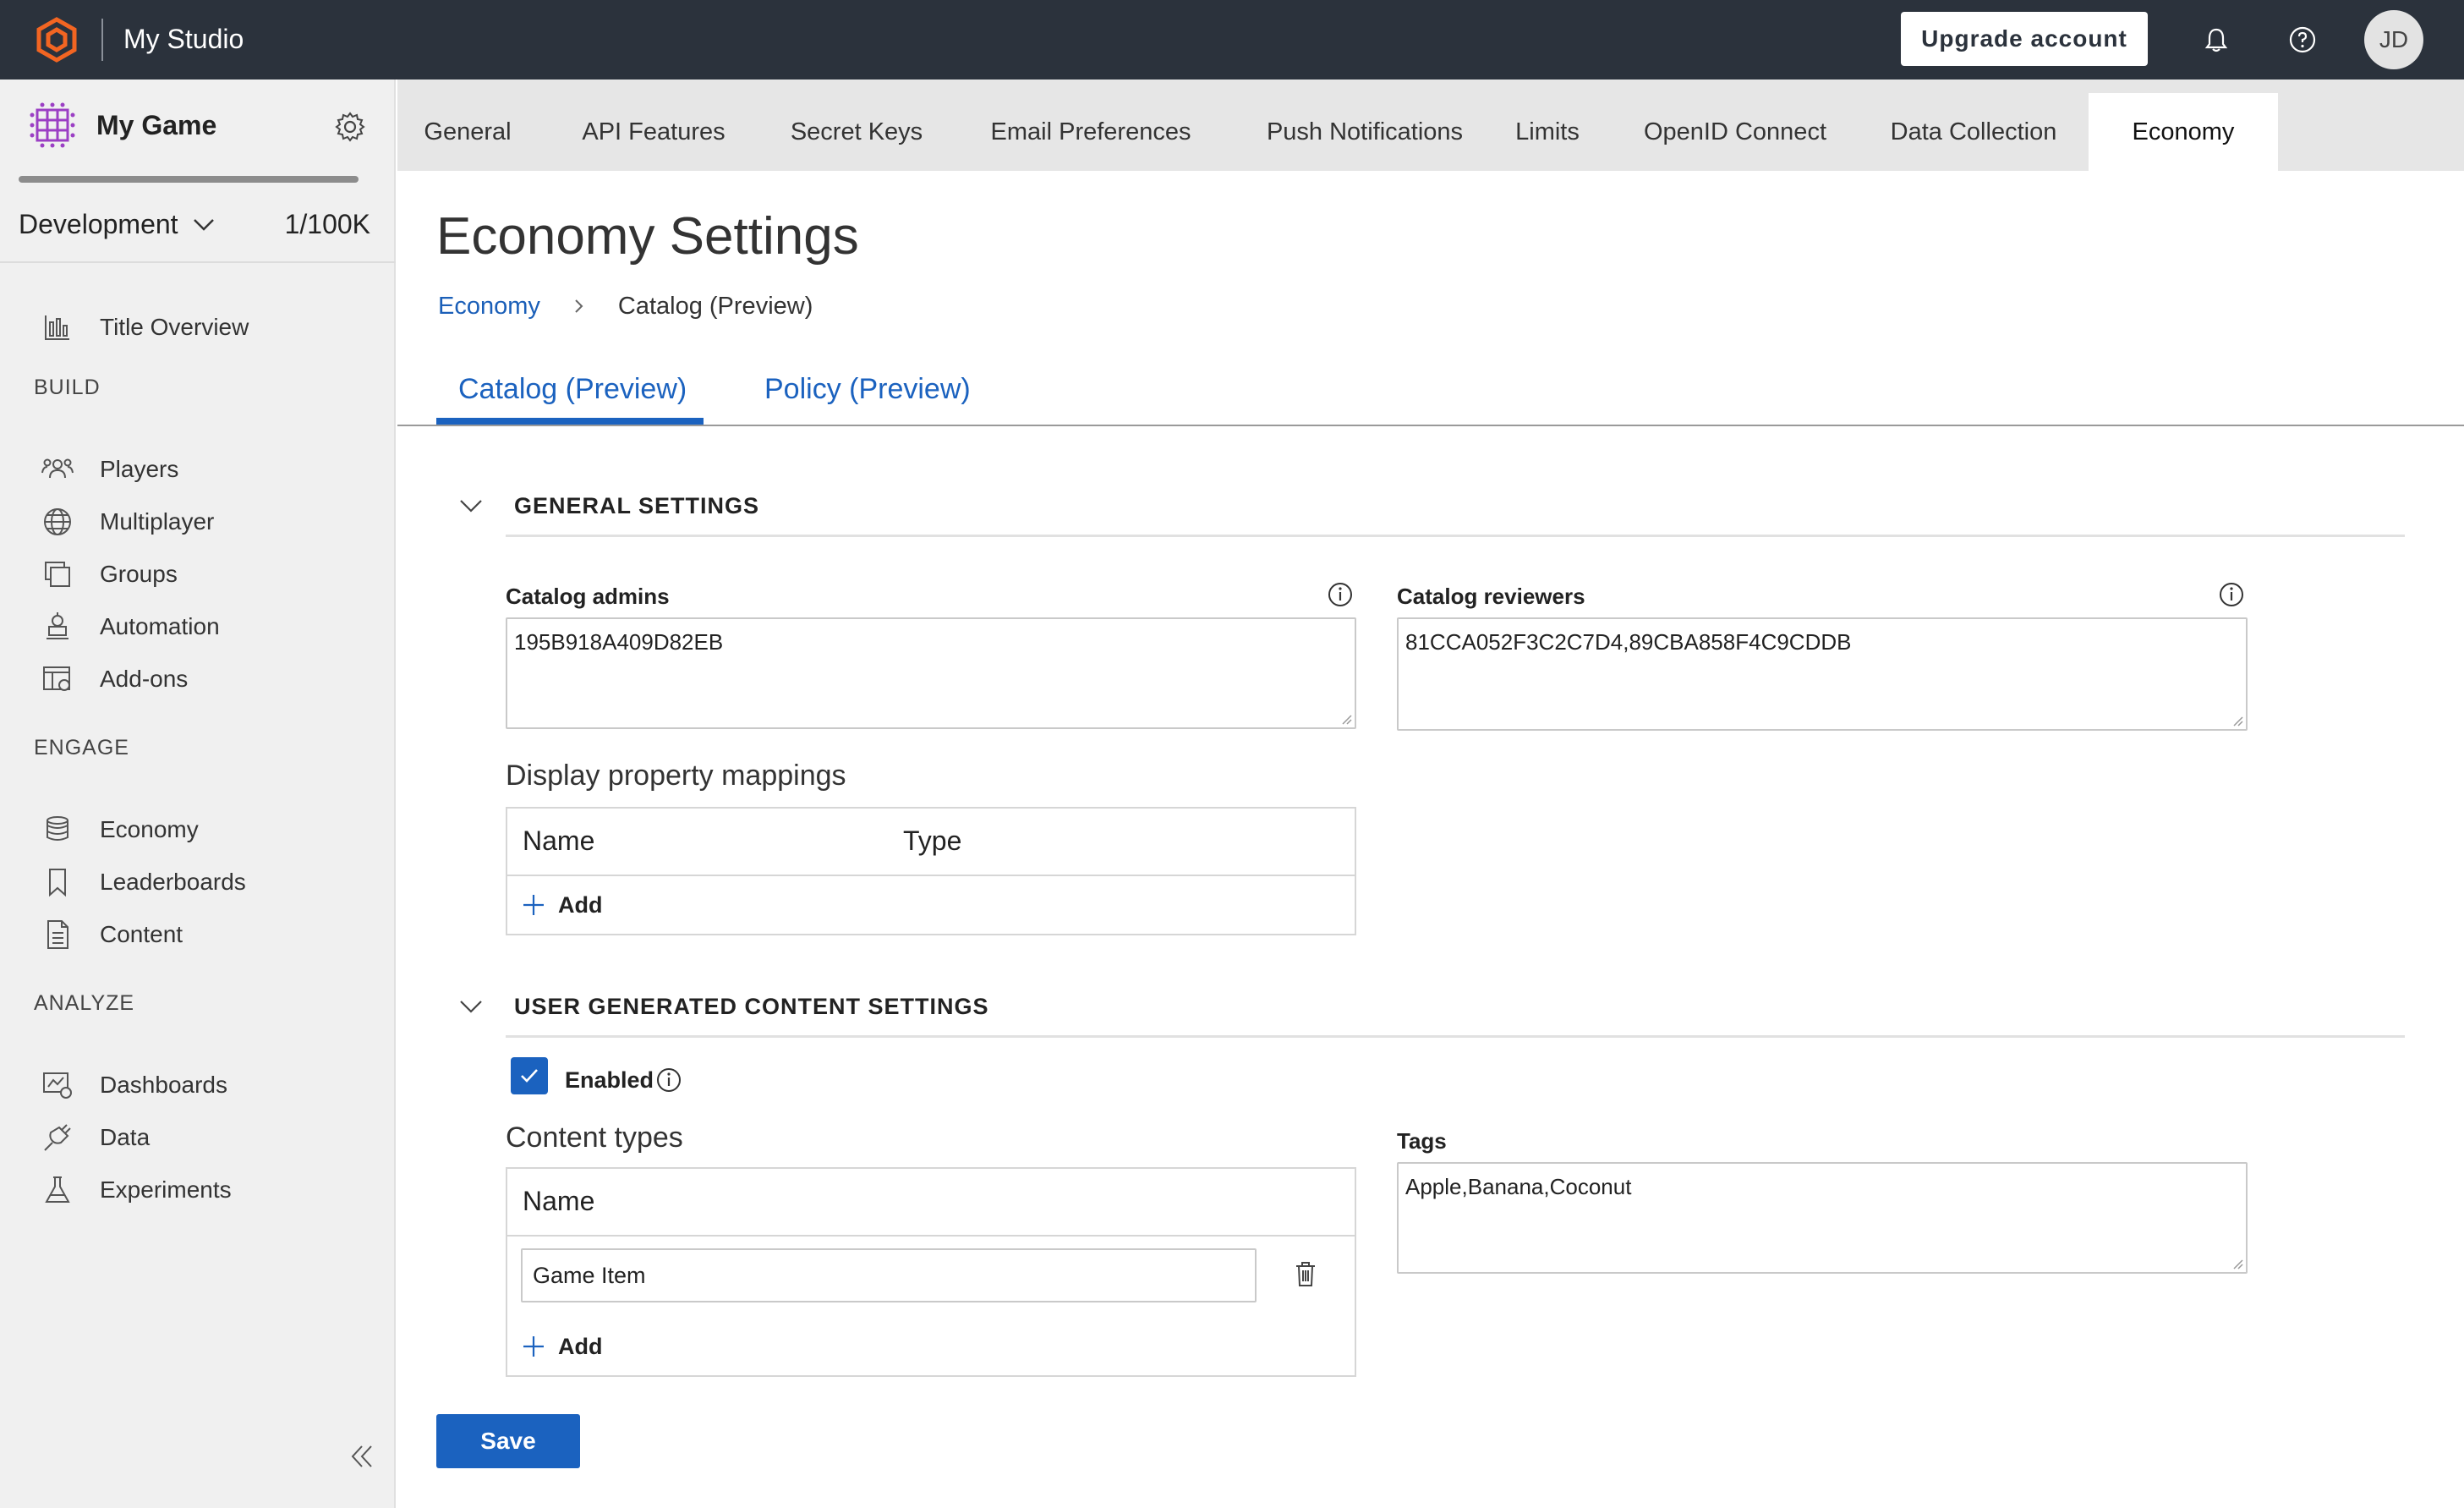 The width and height of the screenshot is (2464, 1508). What do you see at coordinates (572, 389) in the screenshot?
I see `subtab-catalog: Catalog (Preview)` at bounding box center [572, 389].